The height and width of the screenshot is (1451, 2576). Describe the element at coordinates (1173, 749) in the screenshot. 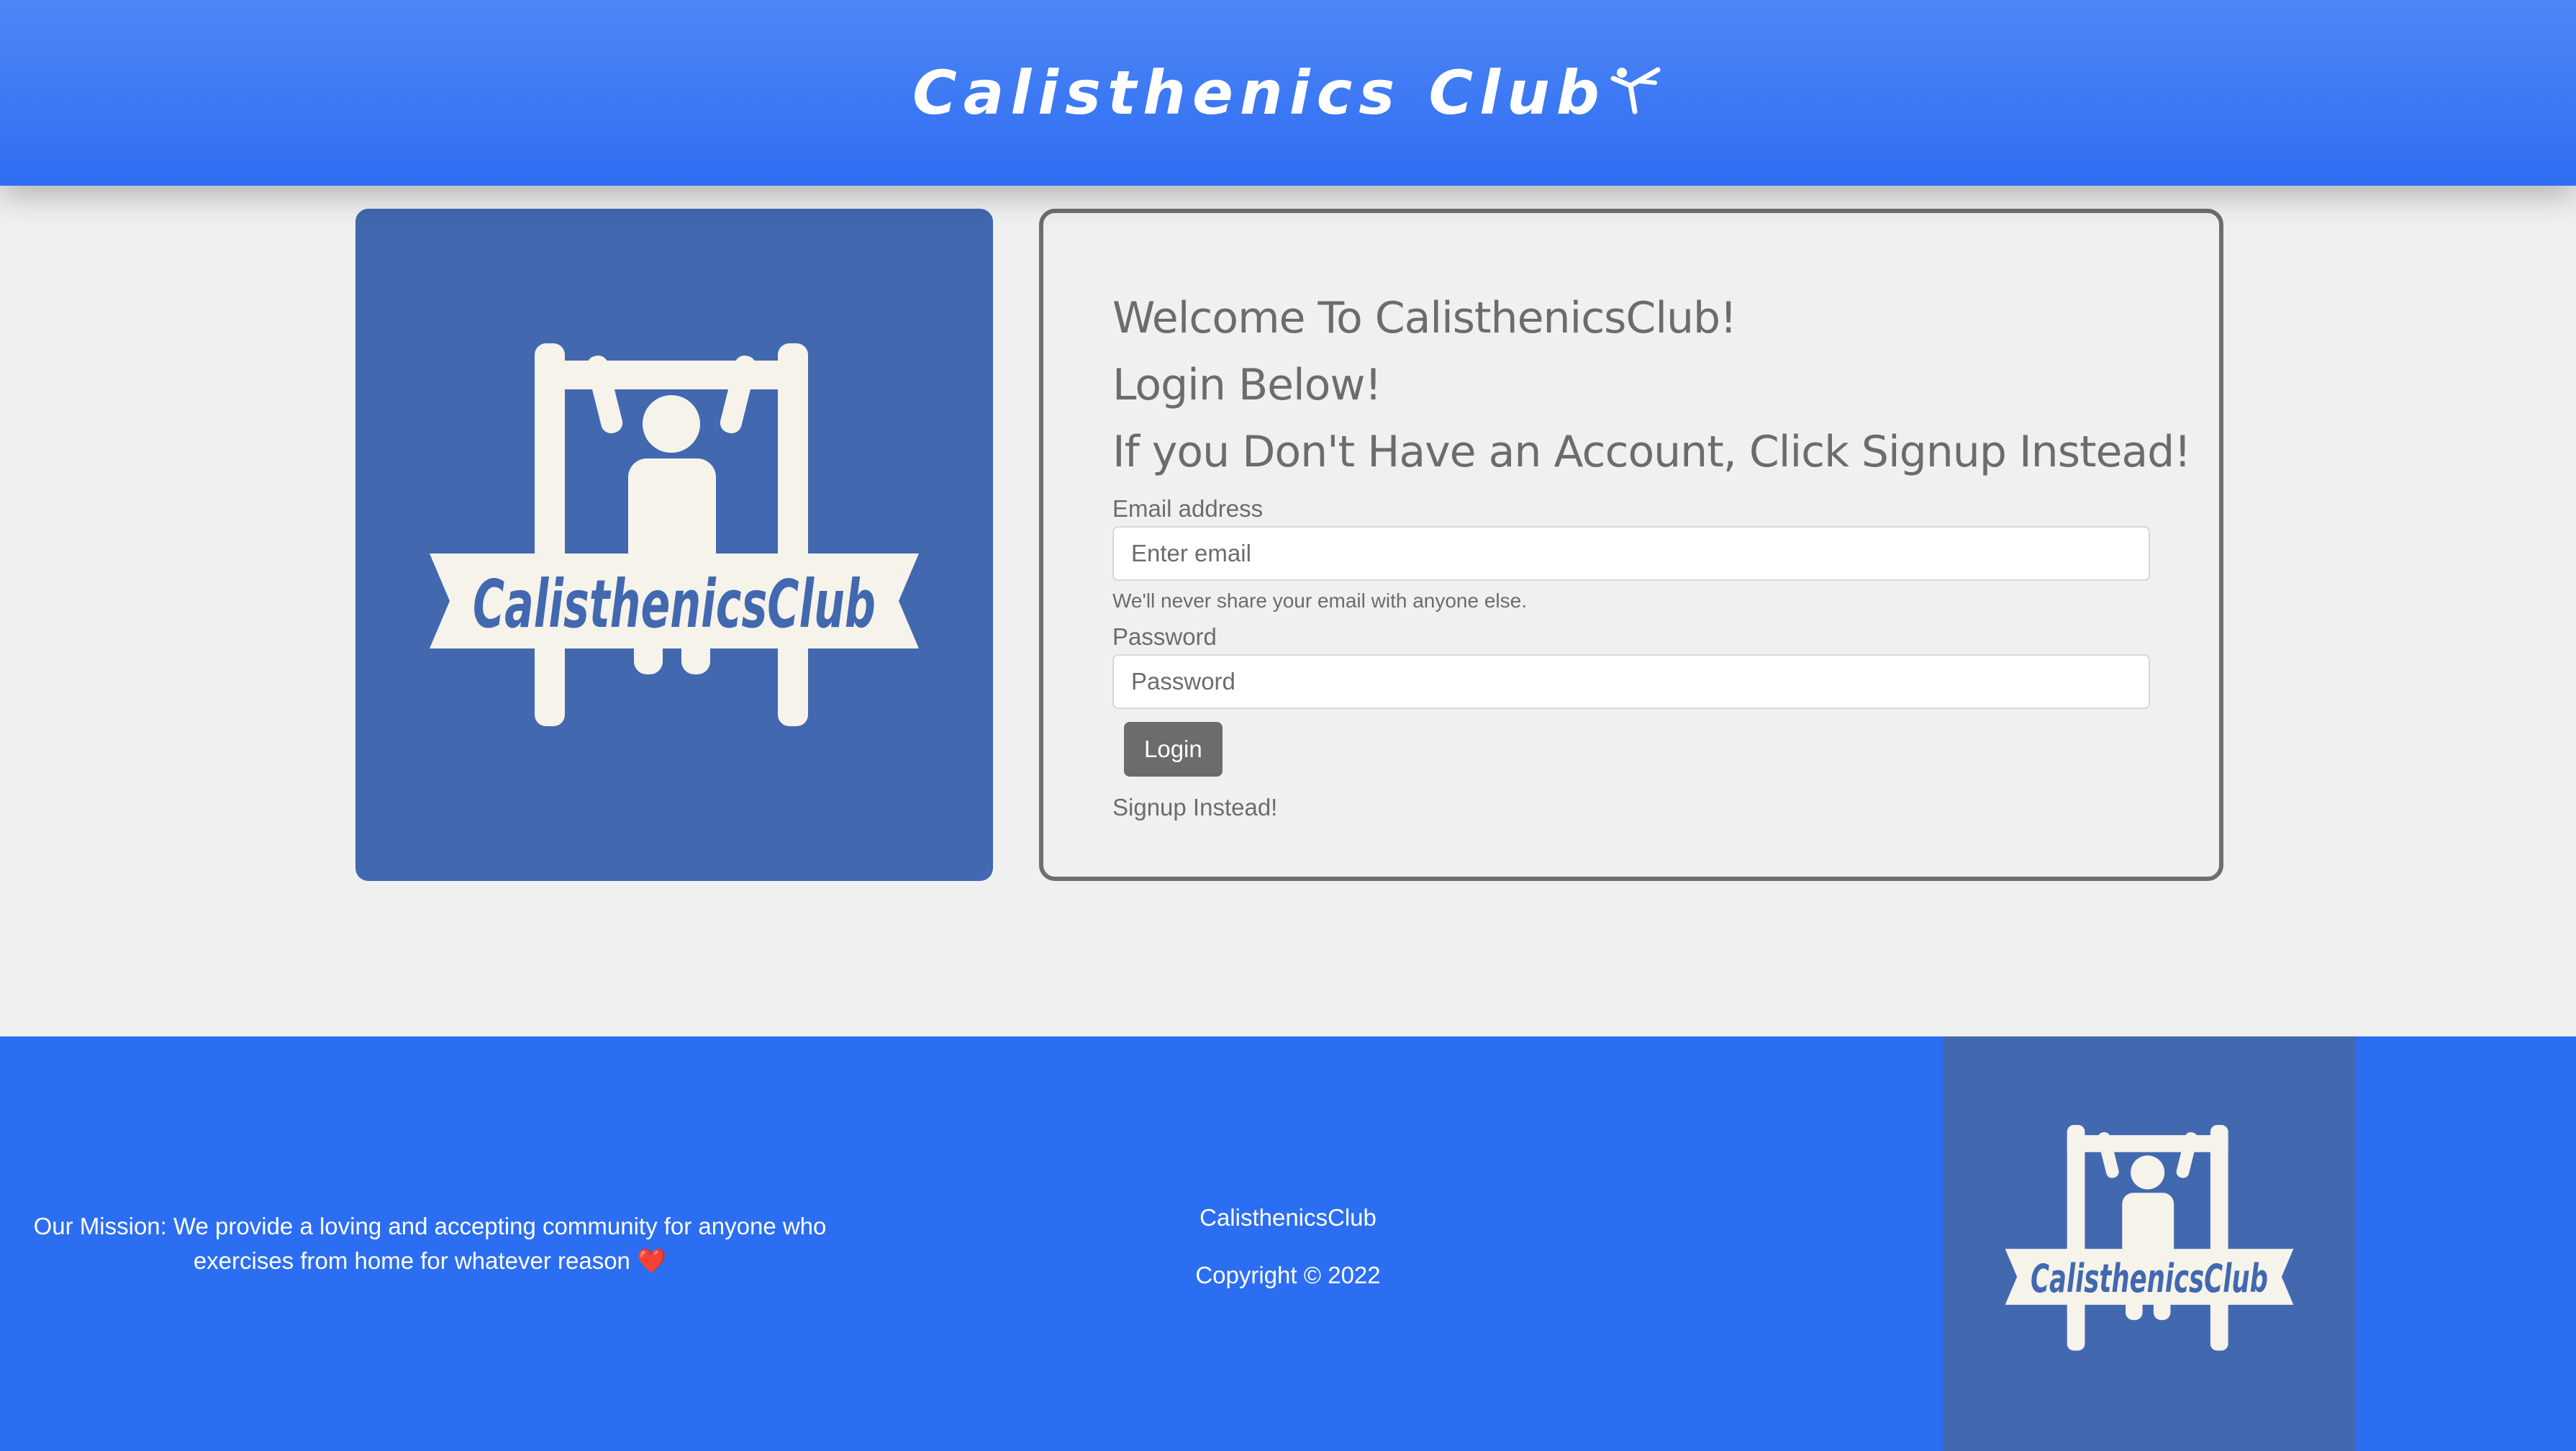

I see `login-button: Login` at that location.